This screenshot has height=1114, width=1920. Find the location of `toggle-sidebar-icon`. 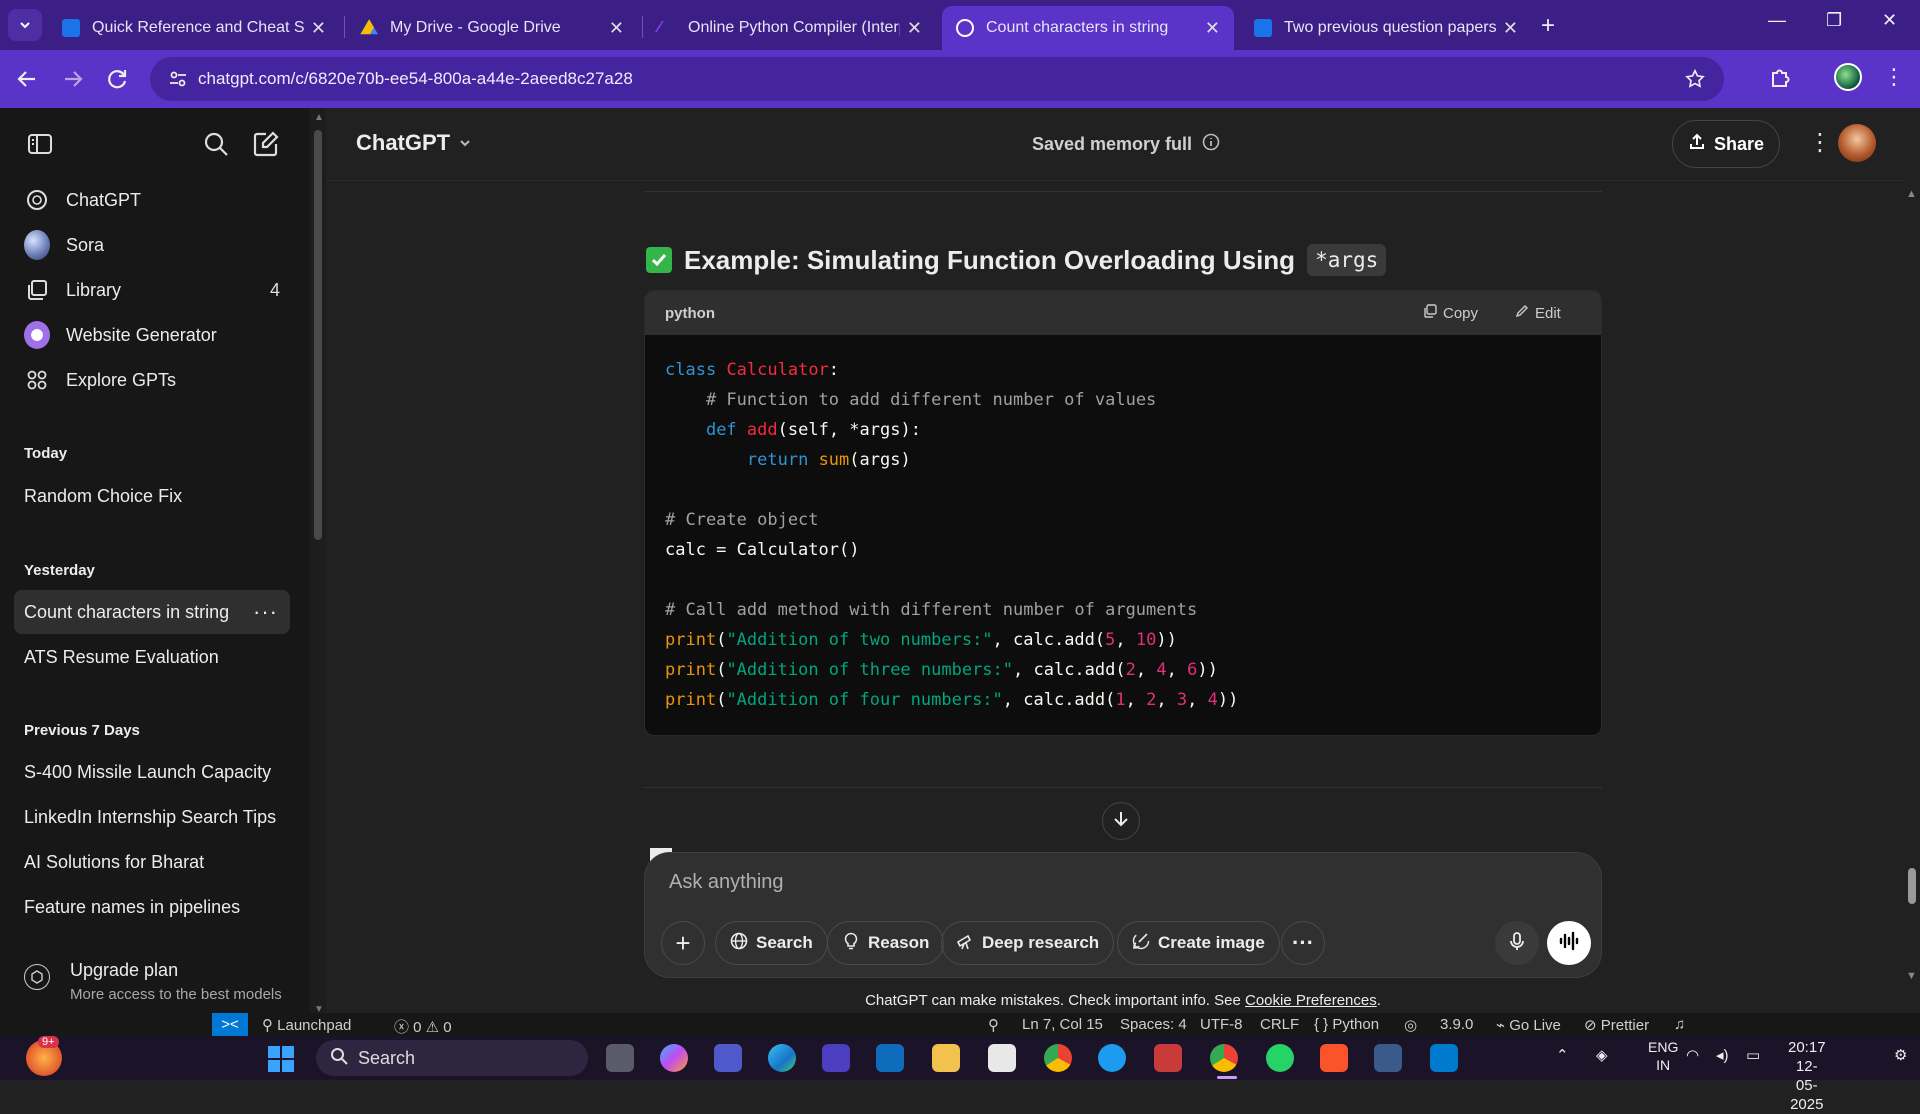

toggle-sidebar-icon is located at coordinates (40, 146).